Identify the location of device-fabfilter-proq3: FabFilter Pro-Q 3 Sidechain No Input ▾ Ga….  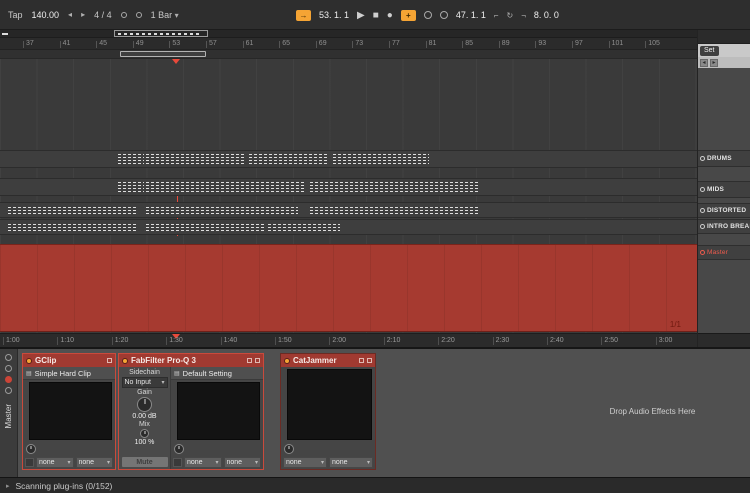
(191, 411).